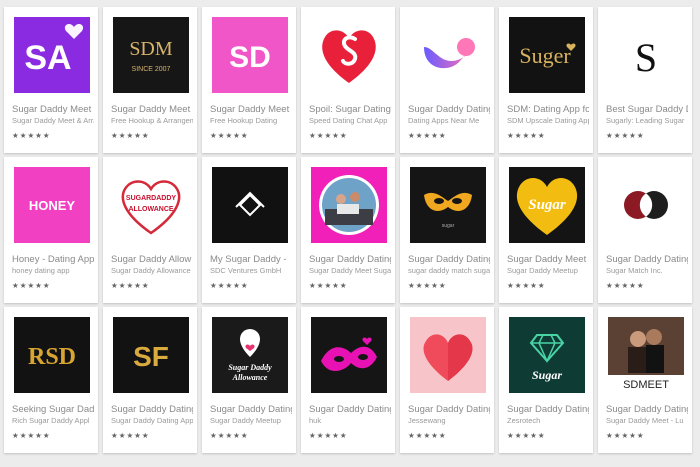 This screenshot has height=467, width=700. Describe the element at coordinates (251, 270) in the screenshot. I see `app-developer: SDC Ventures GmbH` at that location.